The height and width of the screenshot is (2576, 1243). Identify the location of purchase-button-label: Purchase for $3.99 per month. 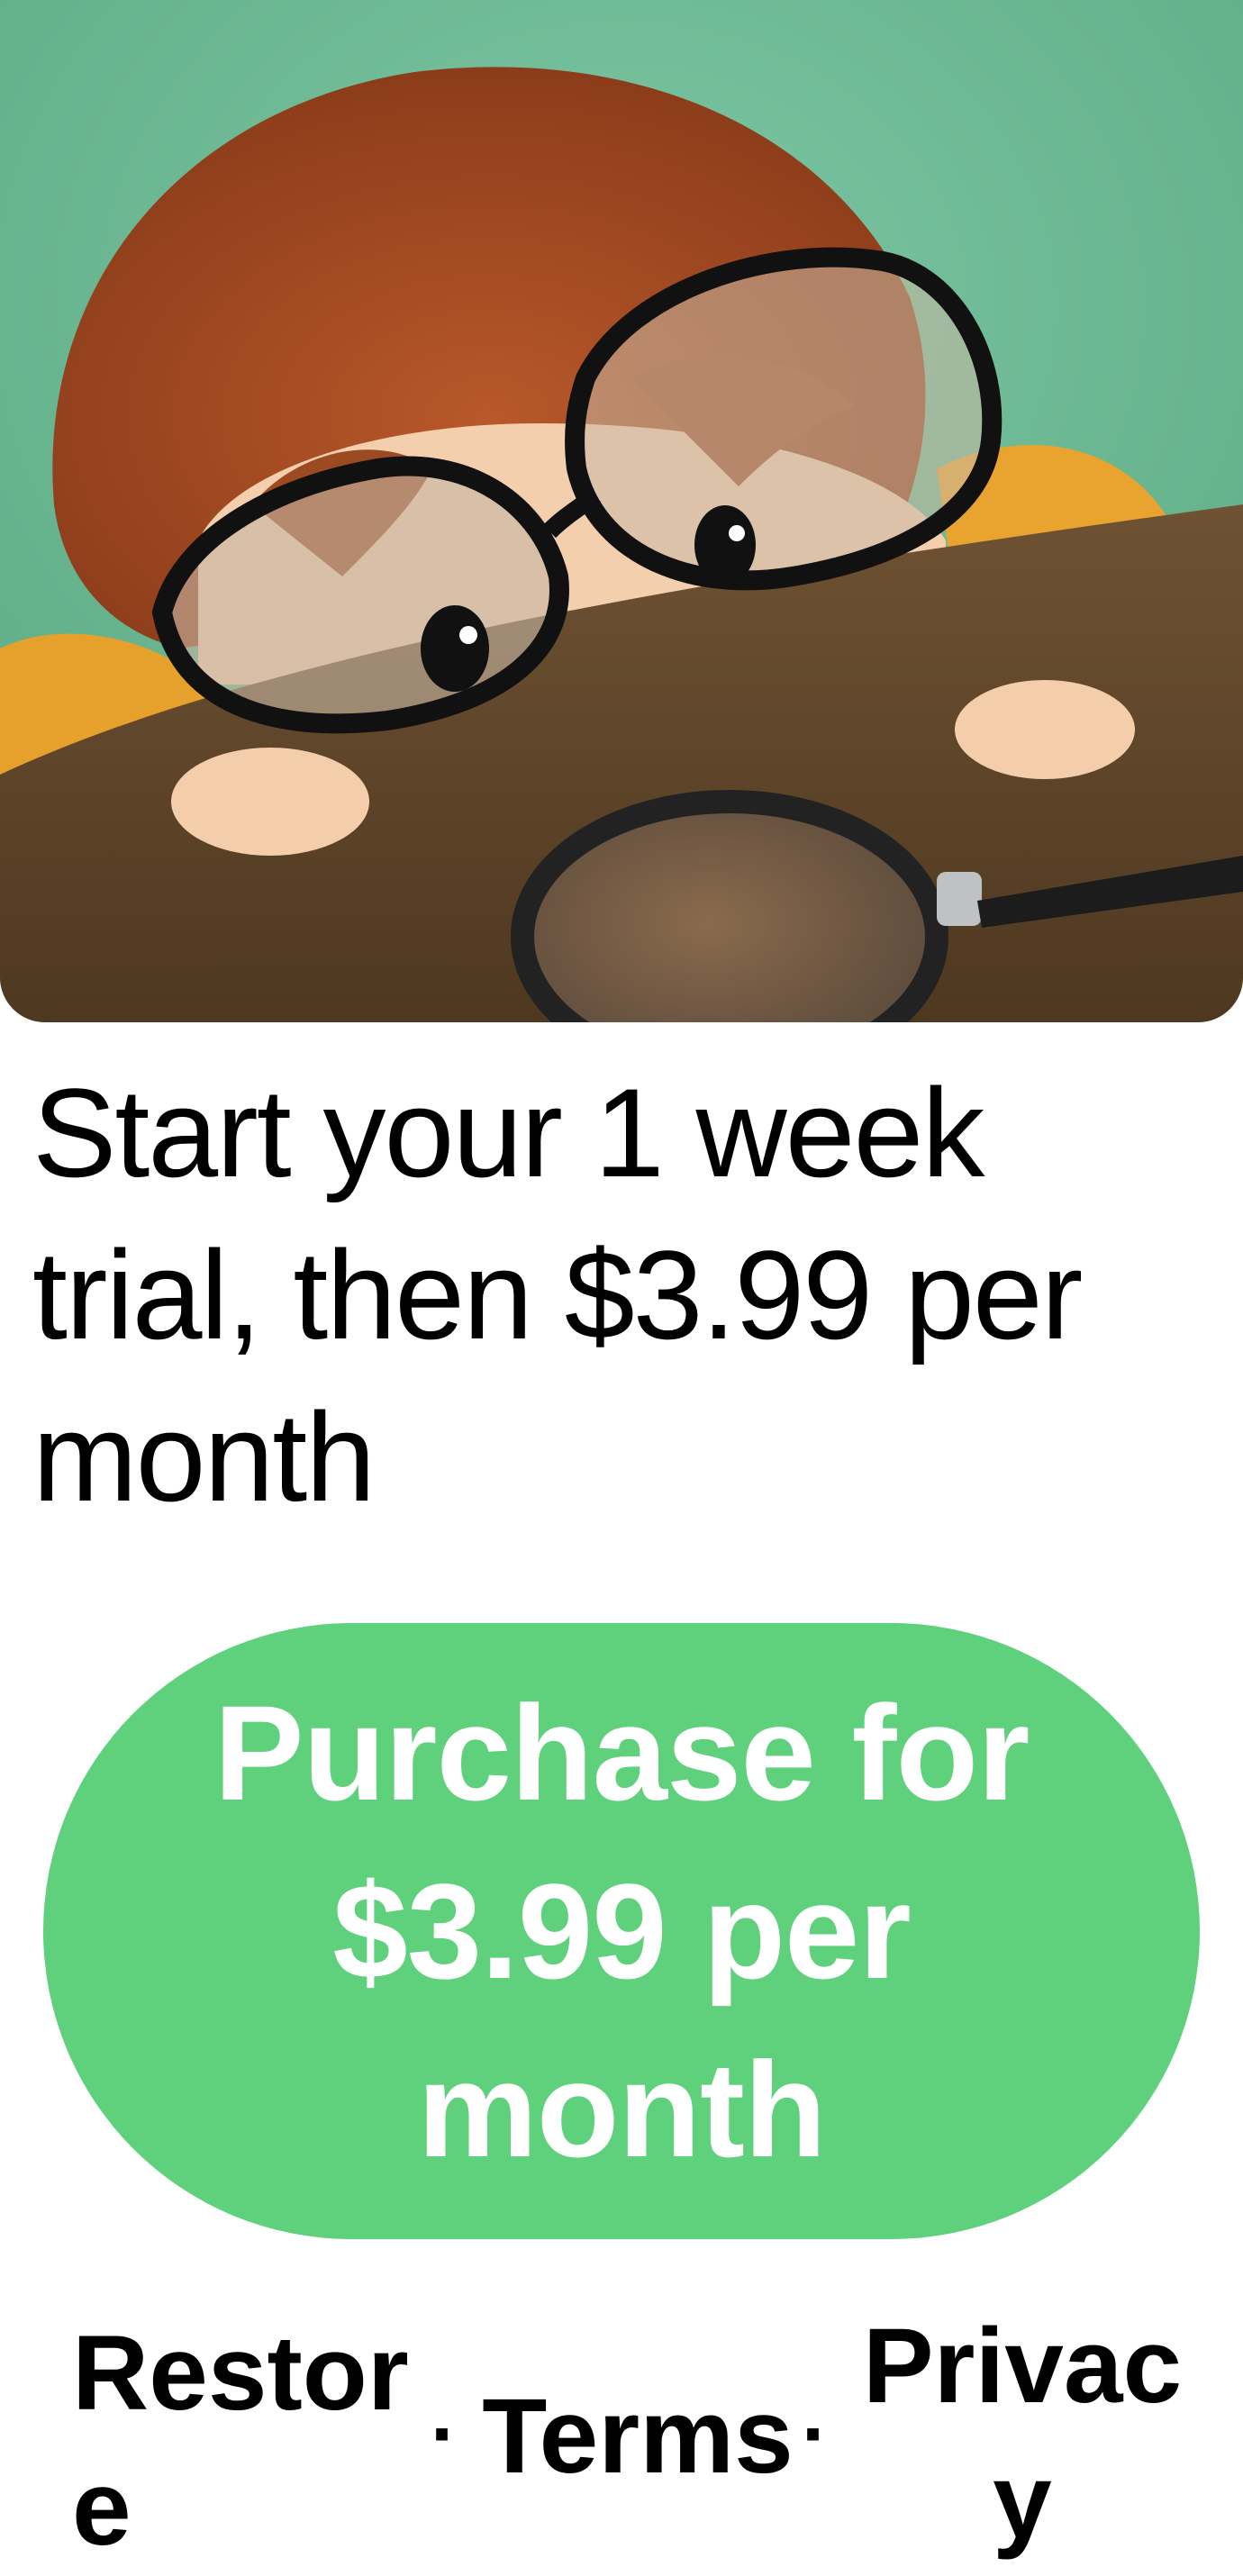
(621, 1931).